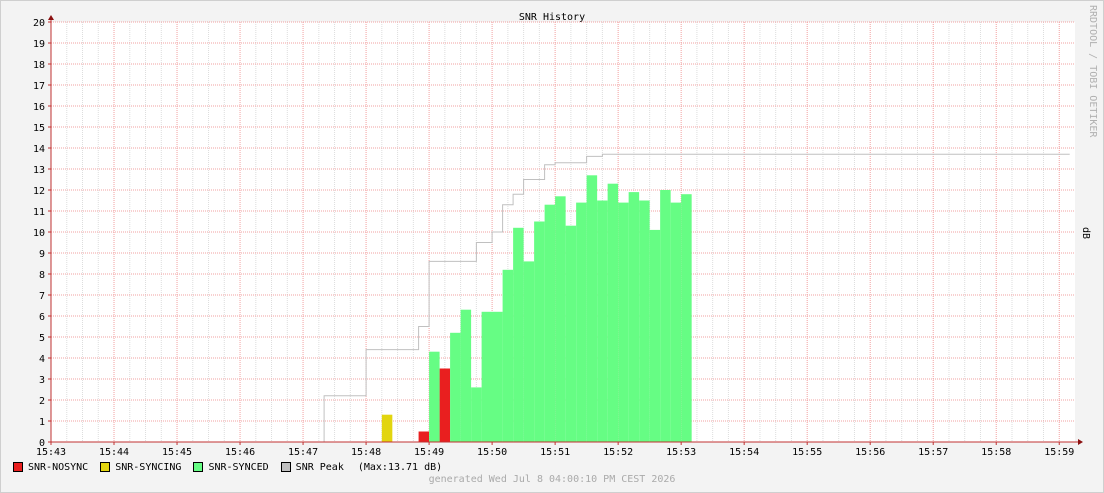  I want to click on legend-swatch-nosync, so click(18, 467).